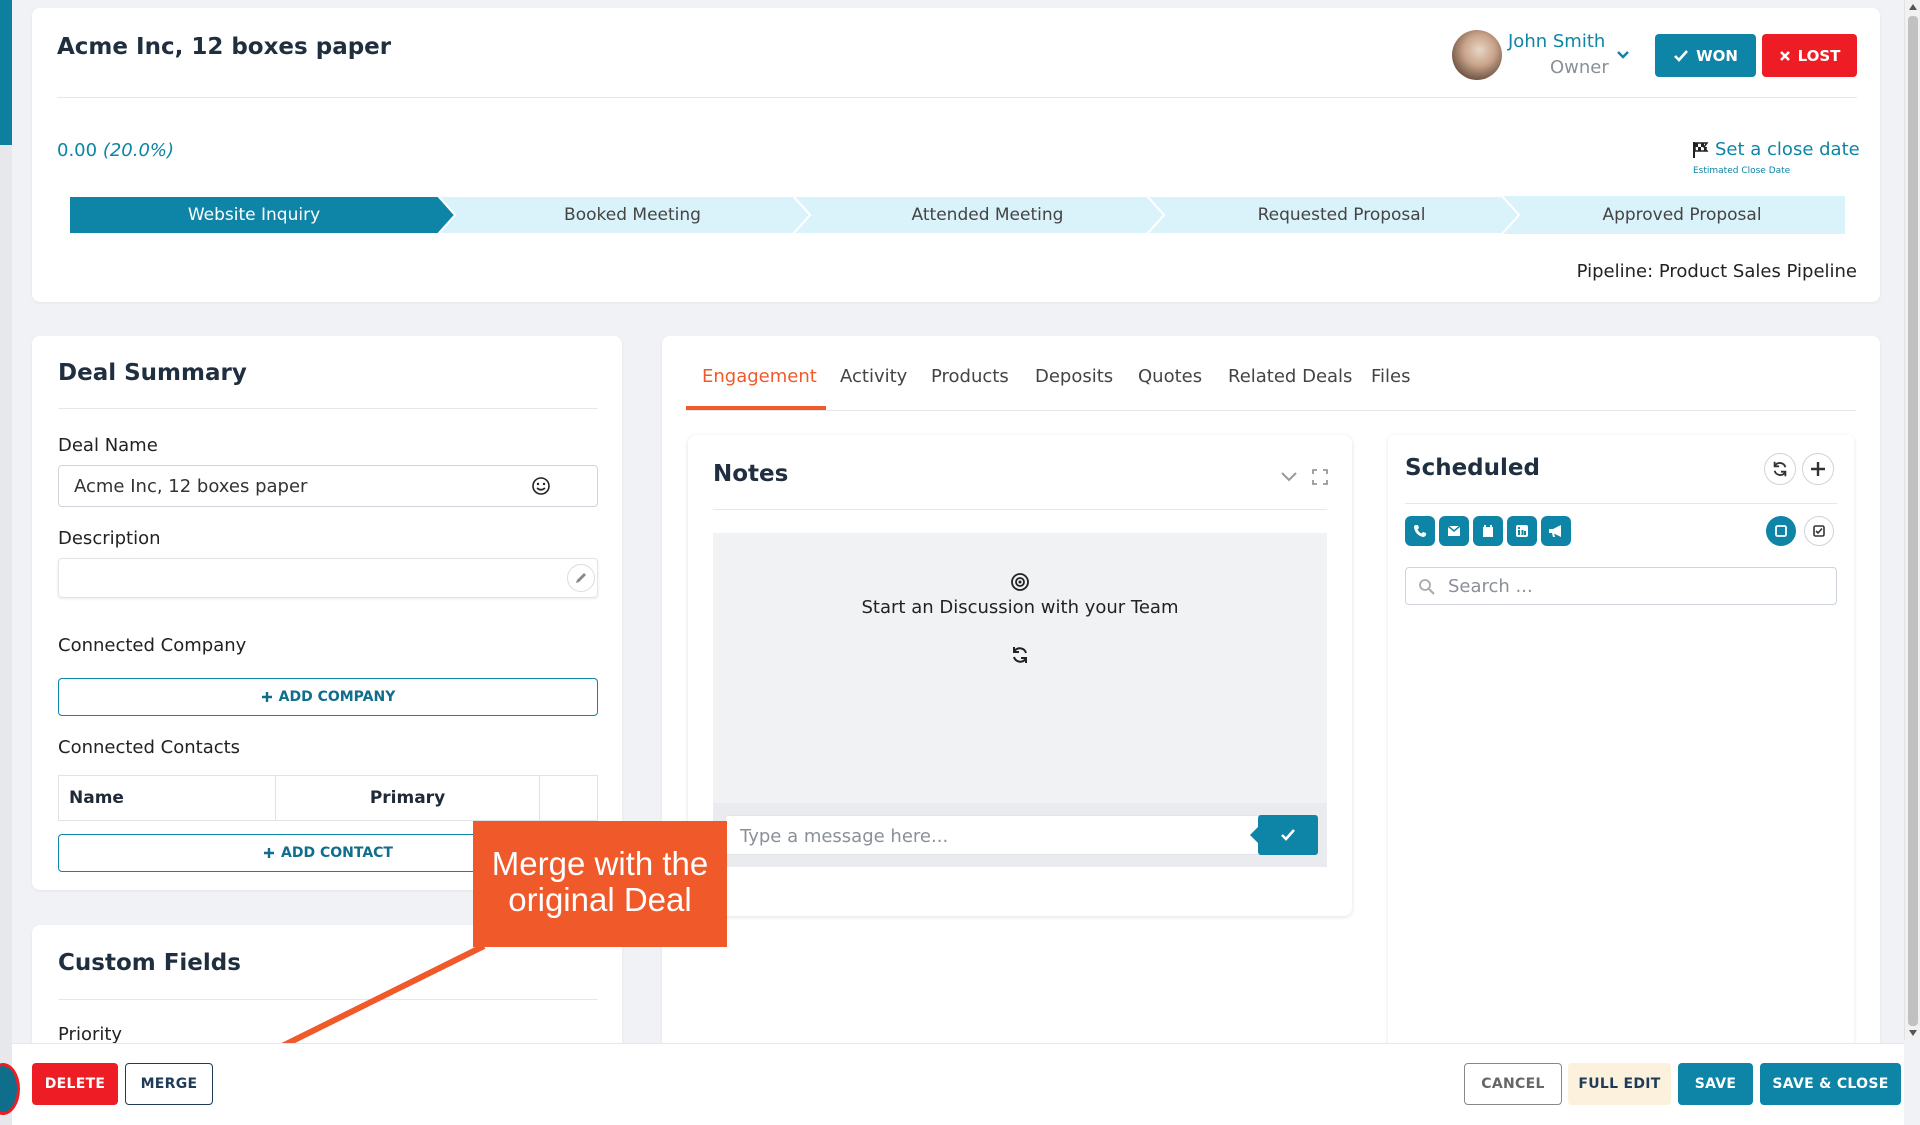 The image size is (1920, 1125). What do you see at coordinates (90, 1034) in the screenshot?
I see `priority-label: Priority` at bounding box center [90, 1034].